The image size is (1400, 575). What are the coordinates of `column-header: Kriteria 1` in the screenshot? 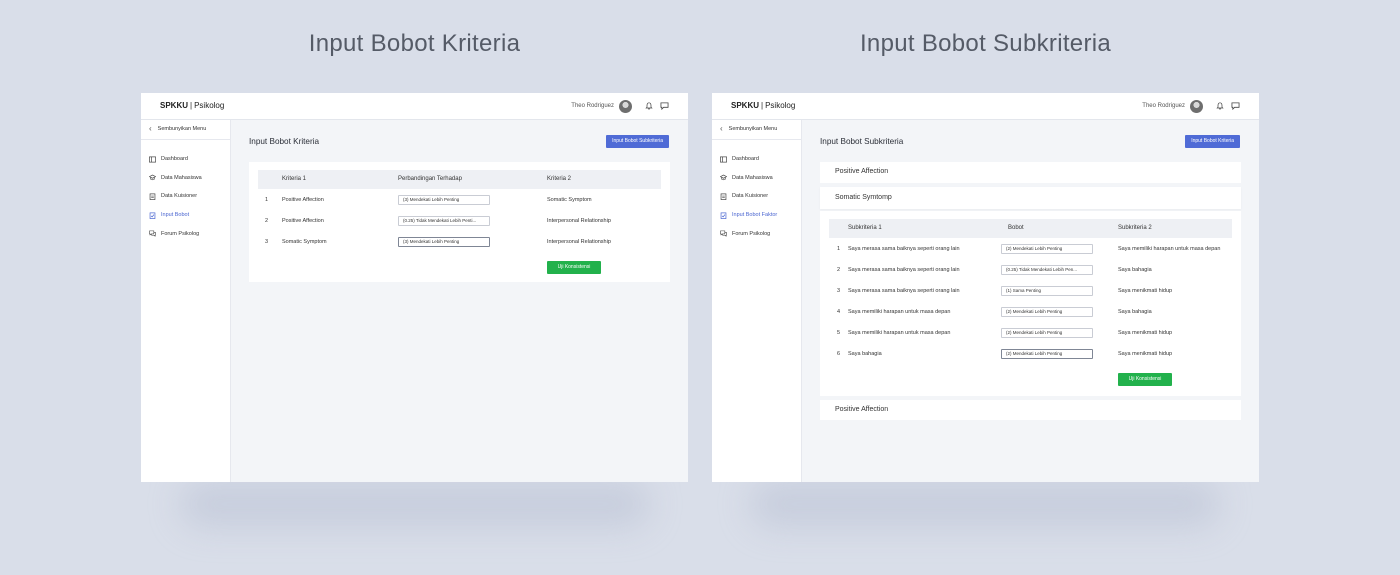 It's located at (294, 179).